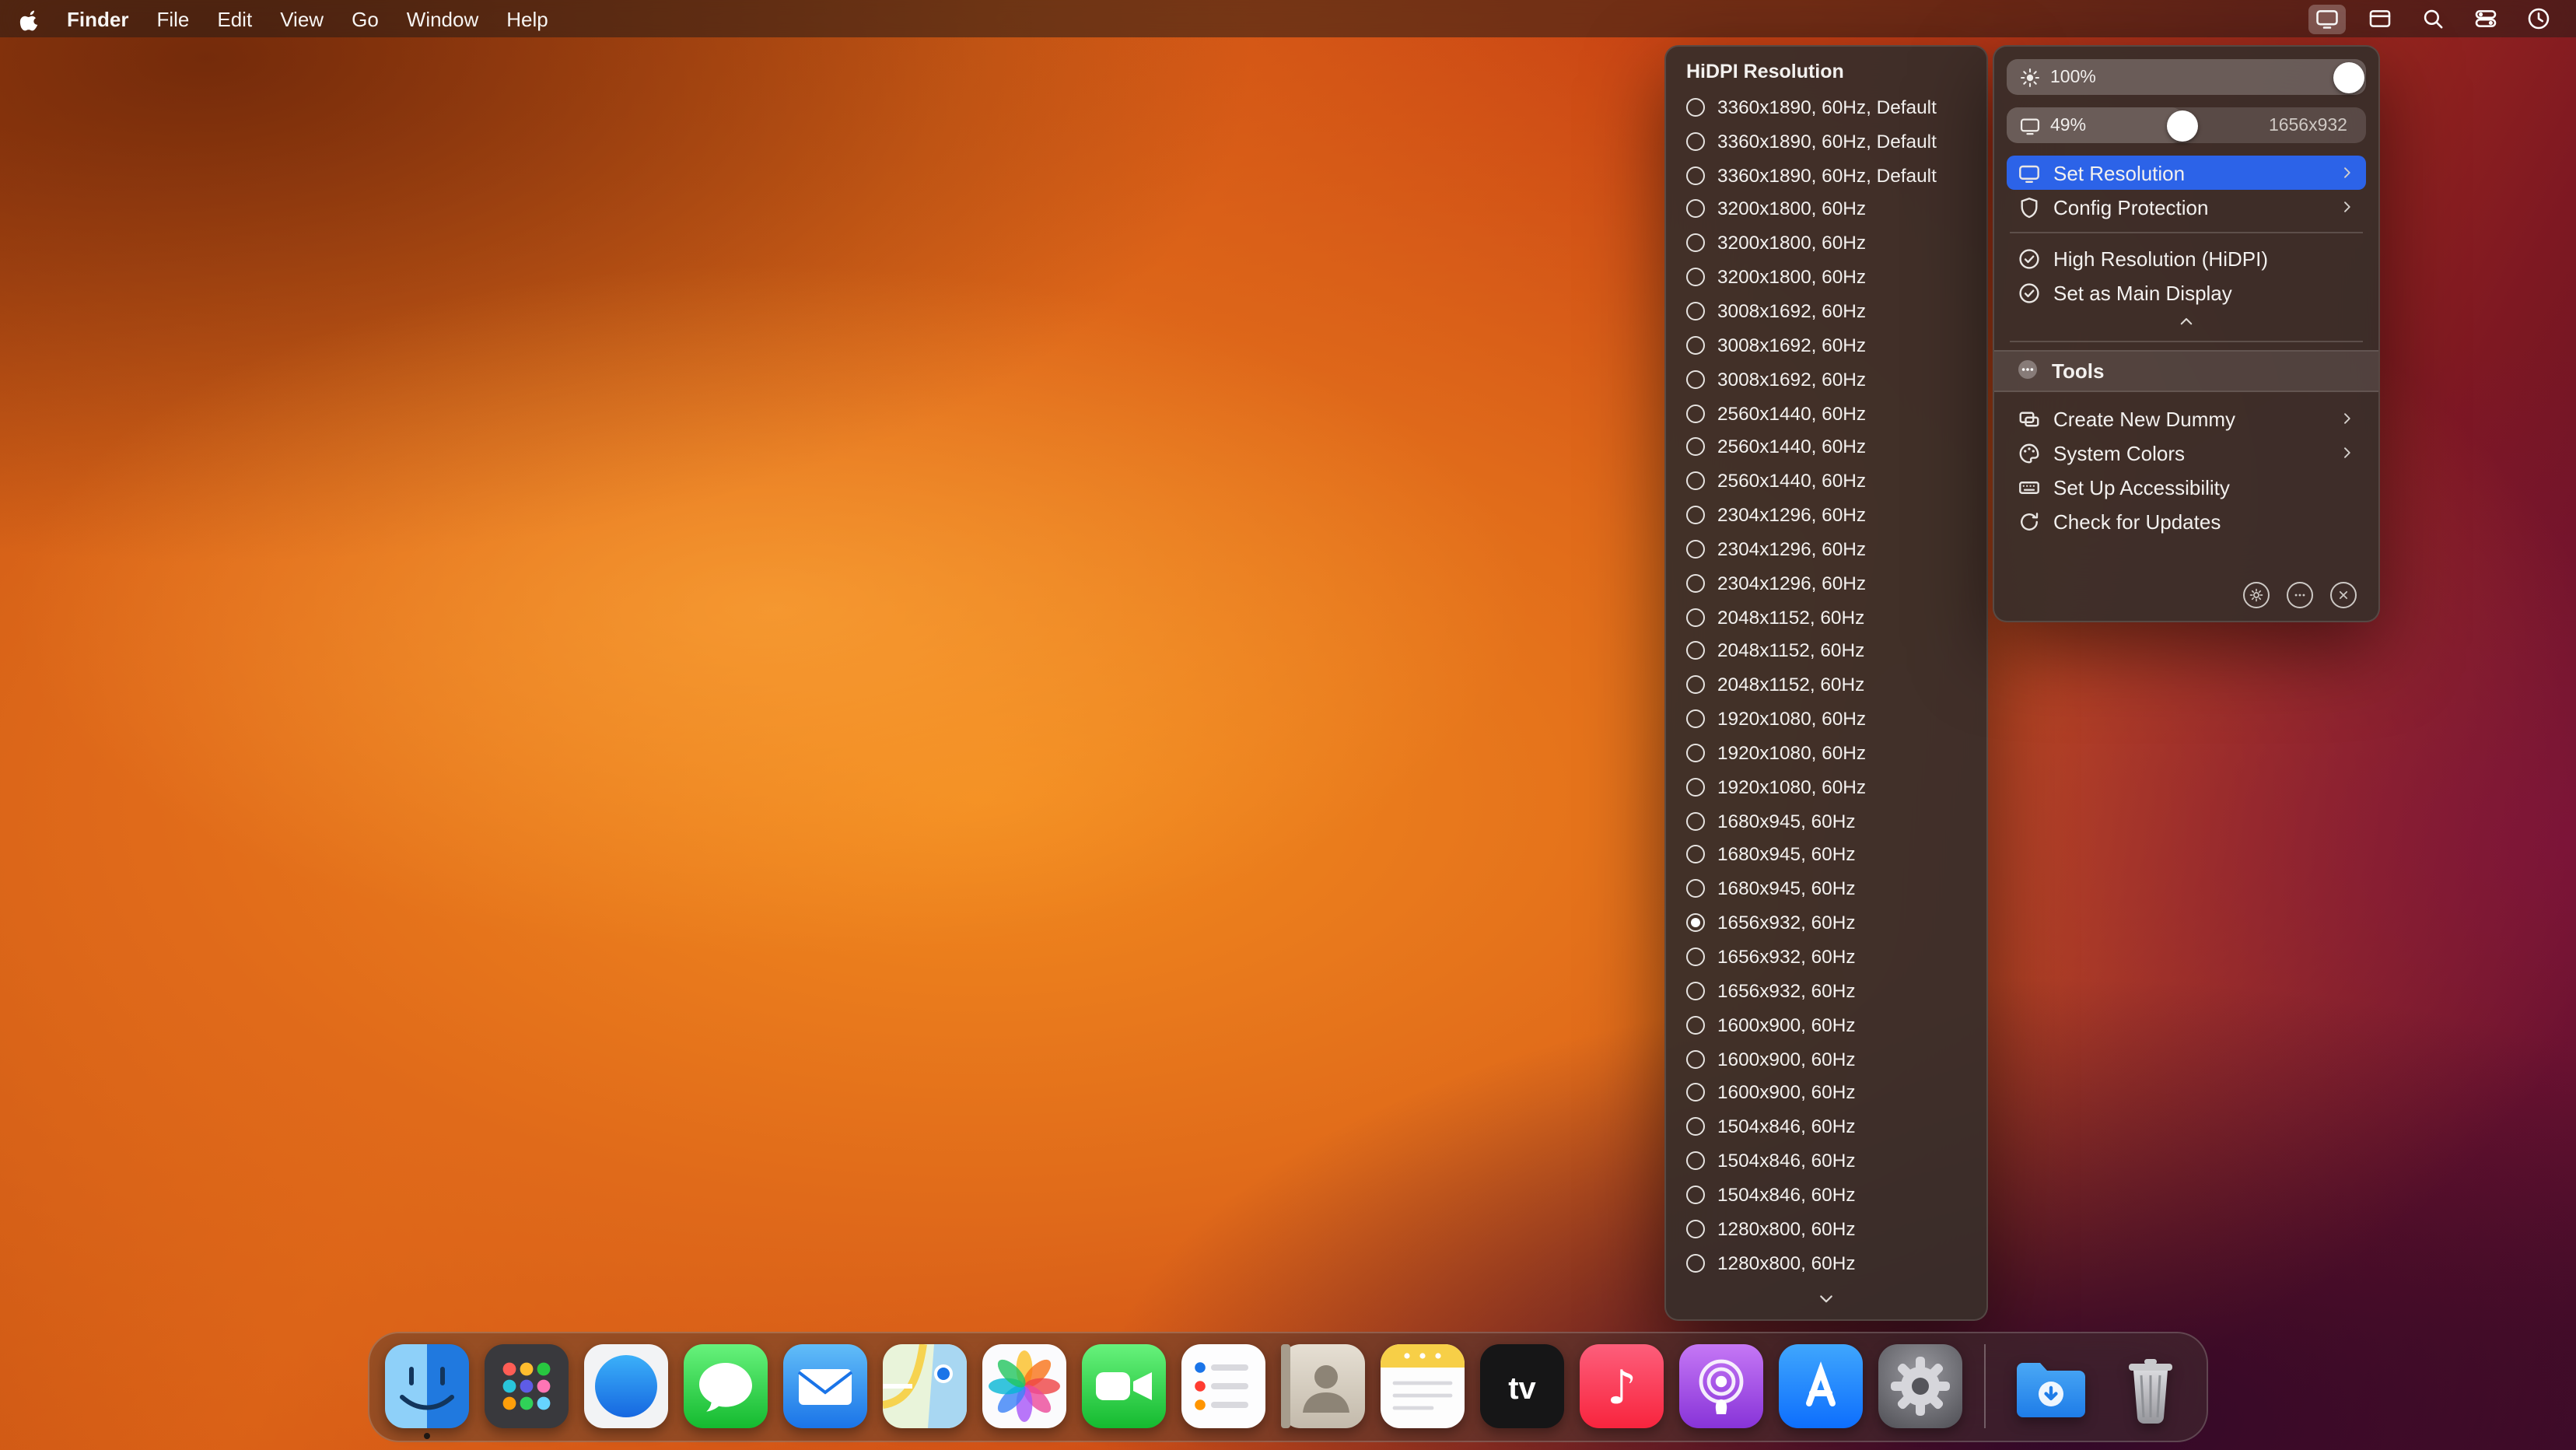 This screenshot has height=1450, width=2576. What do you see at coordinates (1322, 1385) in the screenshot?
I see `dock-contacts-icon` at bounding box center [1322, 1385].